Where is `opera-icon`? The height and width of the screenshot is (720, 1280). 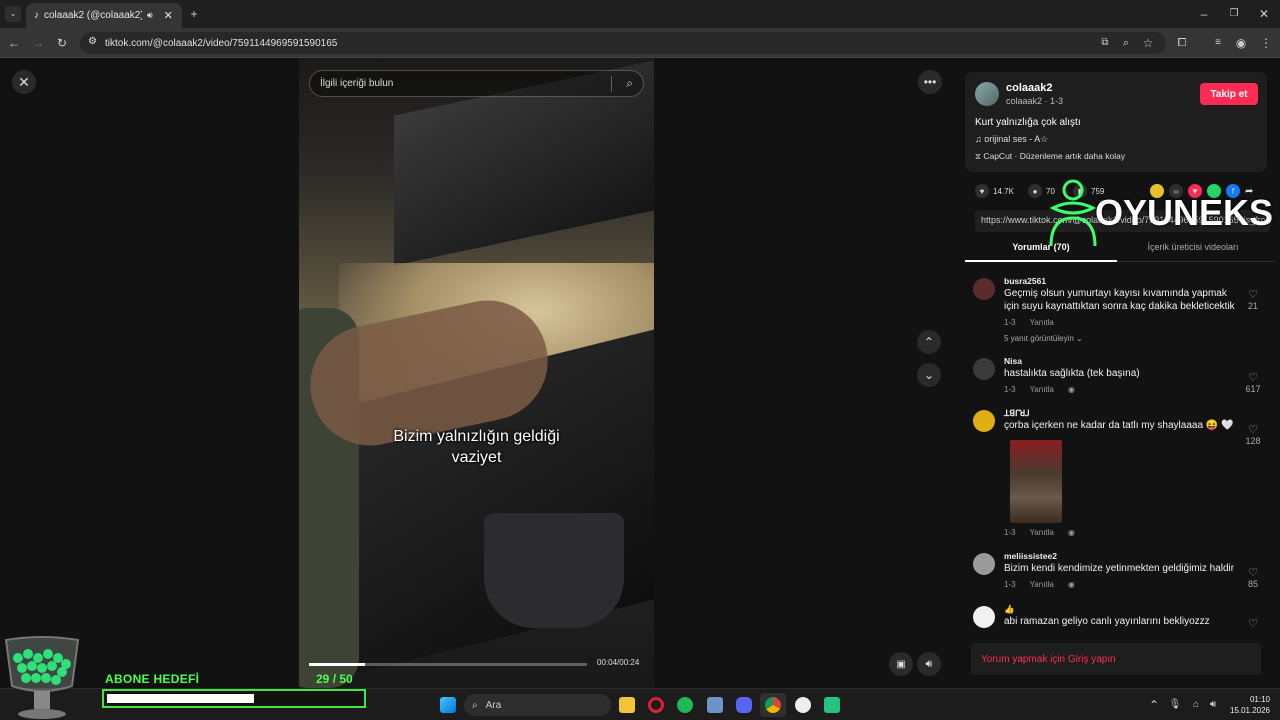
opera-icon is located at coordinates (656, 705).